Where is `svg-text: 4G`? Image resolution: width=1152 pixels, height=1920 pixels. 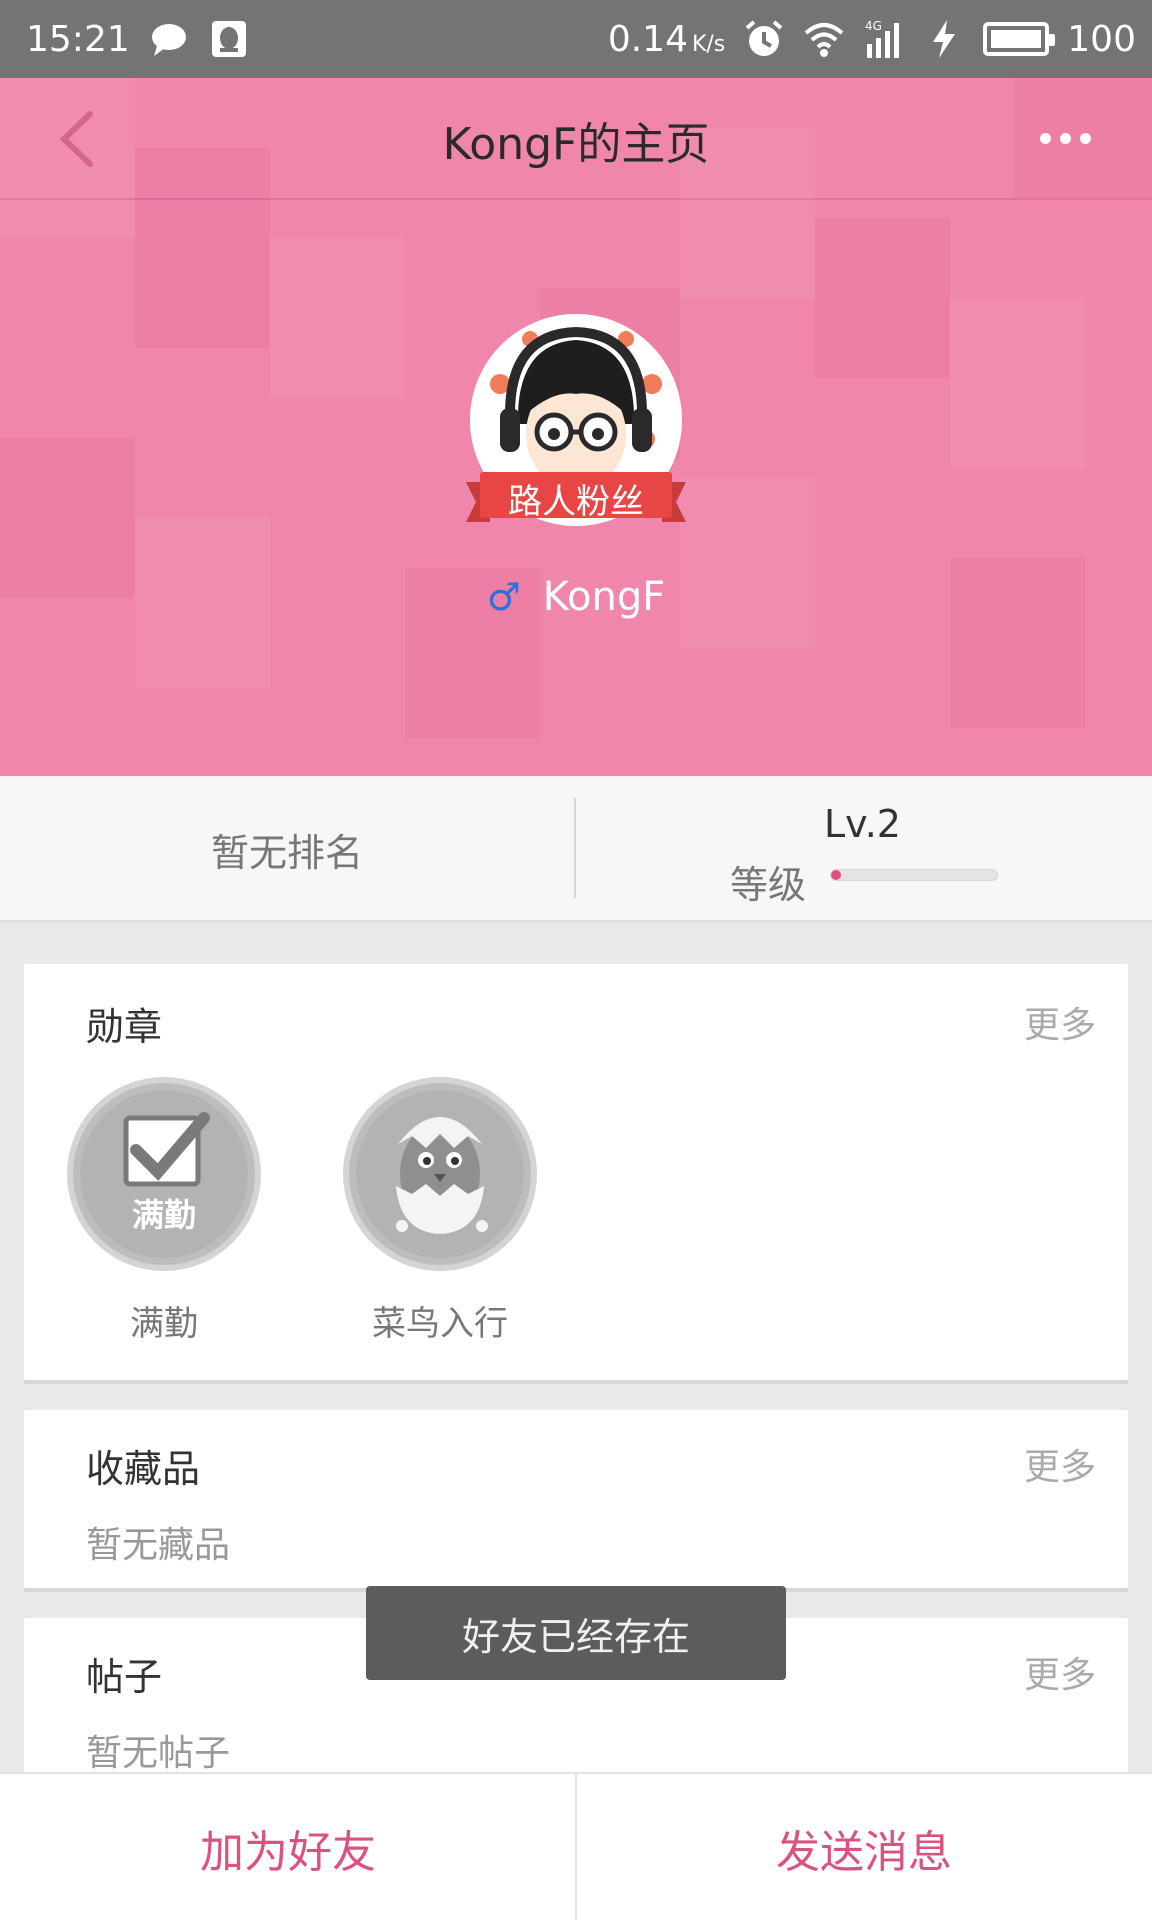
svg-text: 4G is located at coordinates (873, 26).